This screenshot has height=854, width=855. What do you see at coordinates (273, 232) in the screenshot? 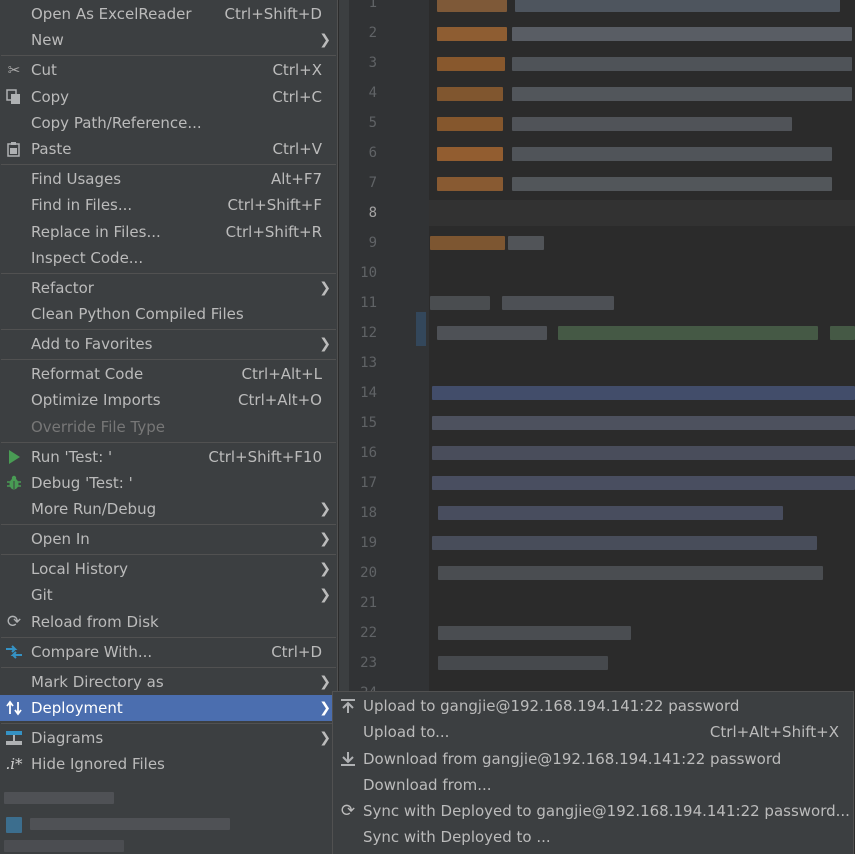
I see `menu-item-shortcut: Ctrl+Shift+R` at bounding box center [273, 232].